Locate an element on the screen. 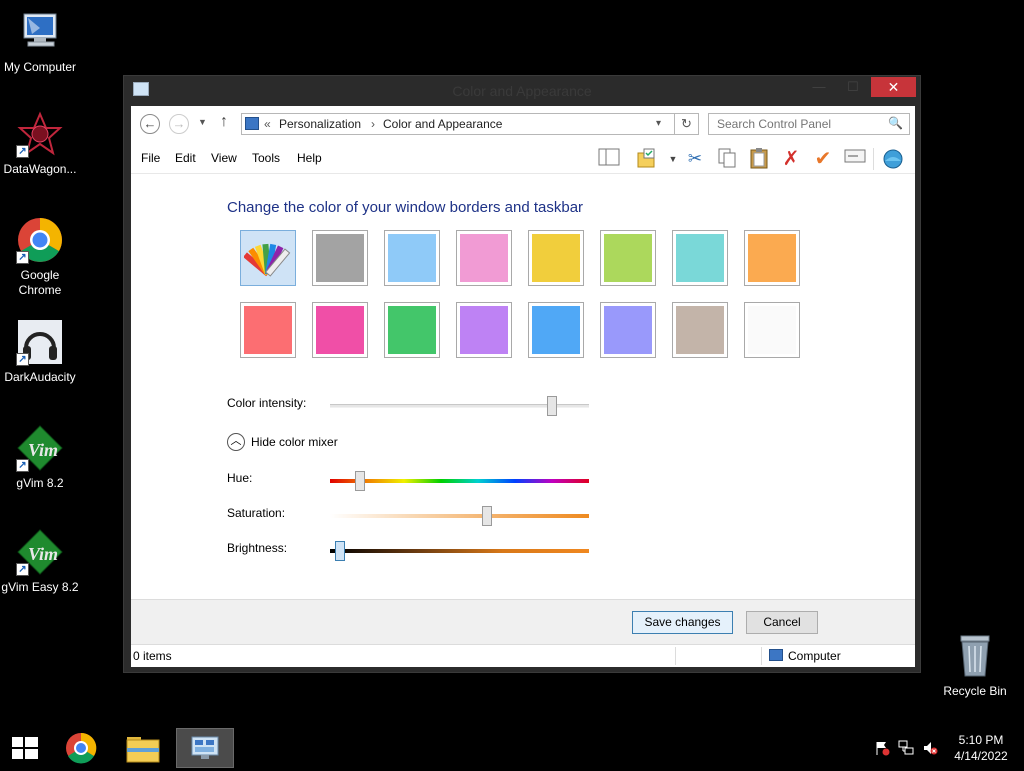 Image resolution: width=1024 pixels, height=771 pixels. desktop-icon-label: gVim 8.2 is located at coordinates (40, 483).